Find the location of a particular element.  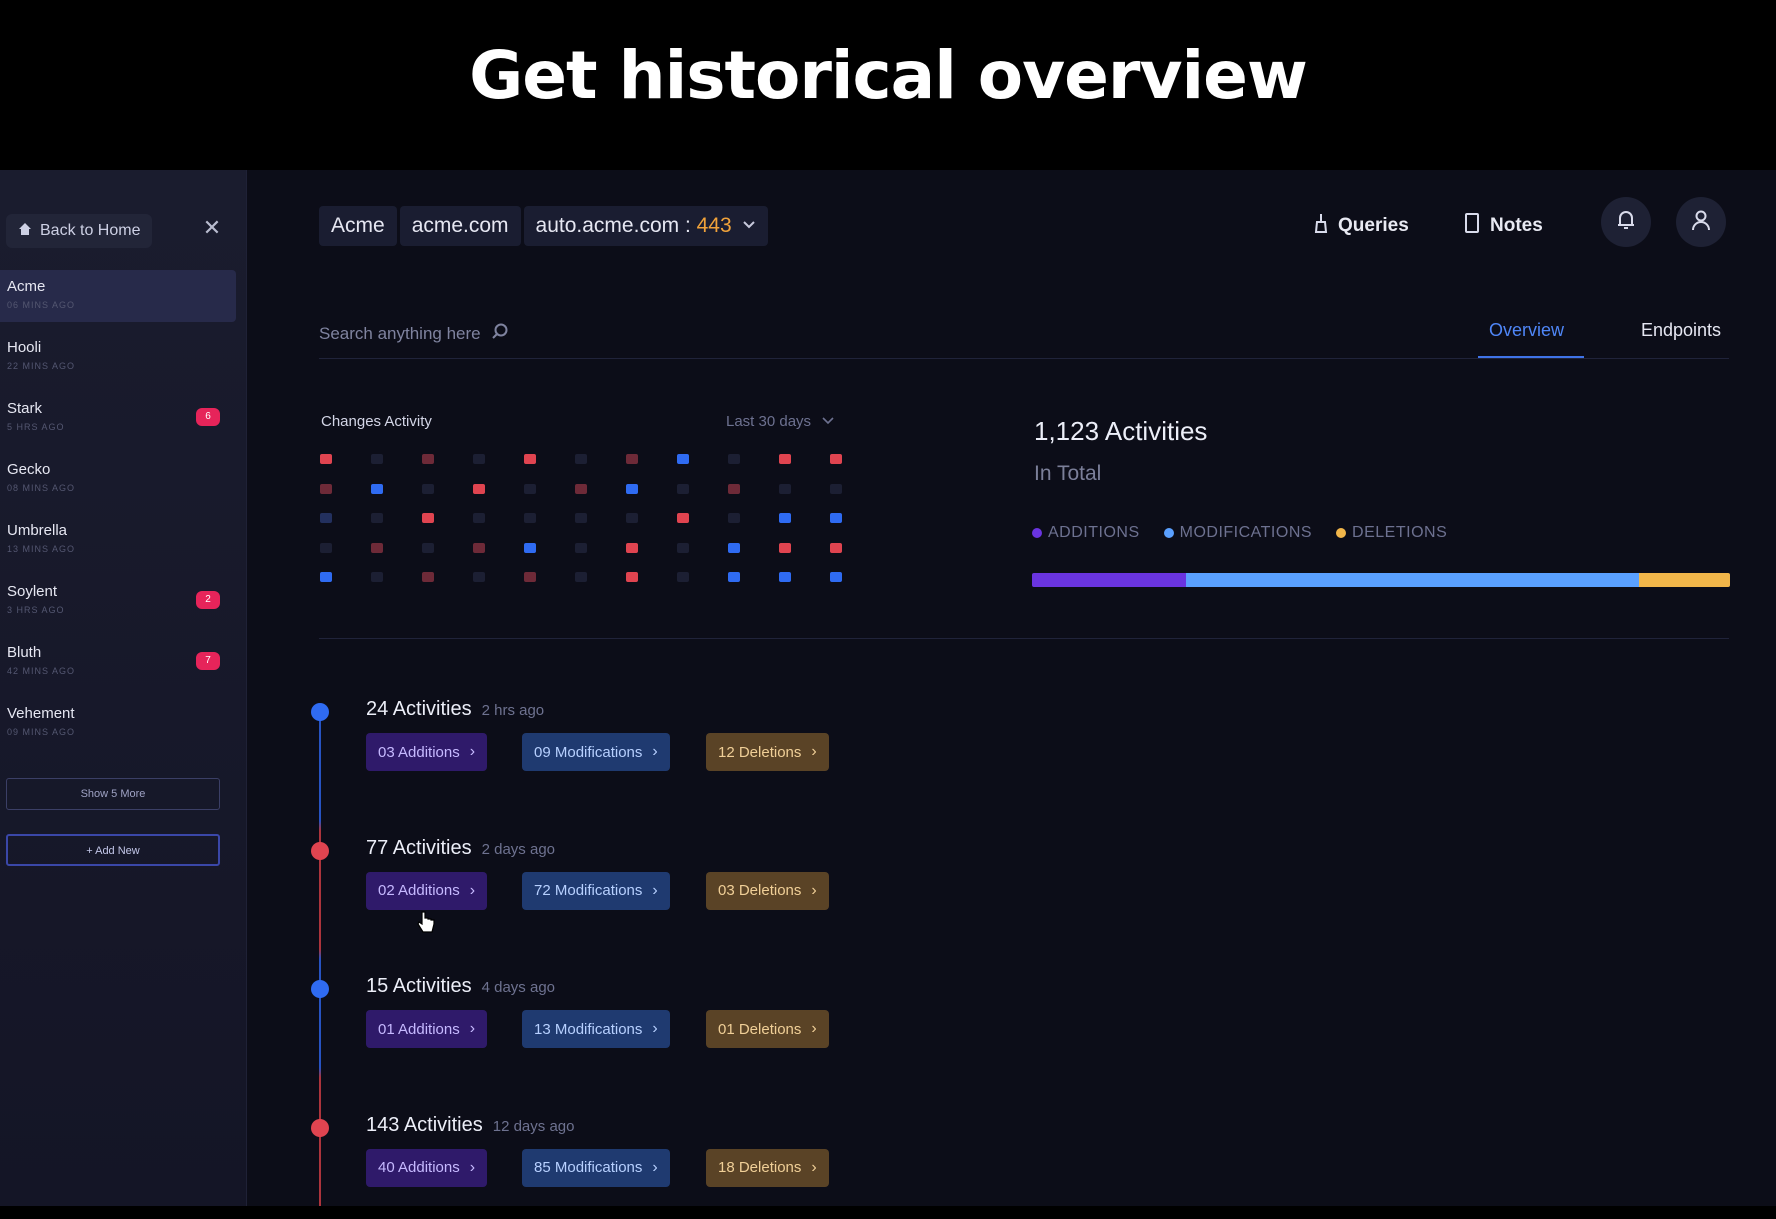

legend-item: DELETIONS is located at coordinates (1391, 533).